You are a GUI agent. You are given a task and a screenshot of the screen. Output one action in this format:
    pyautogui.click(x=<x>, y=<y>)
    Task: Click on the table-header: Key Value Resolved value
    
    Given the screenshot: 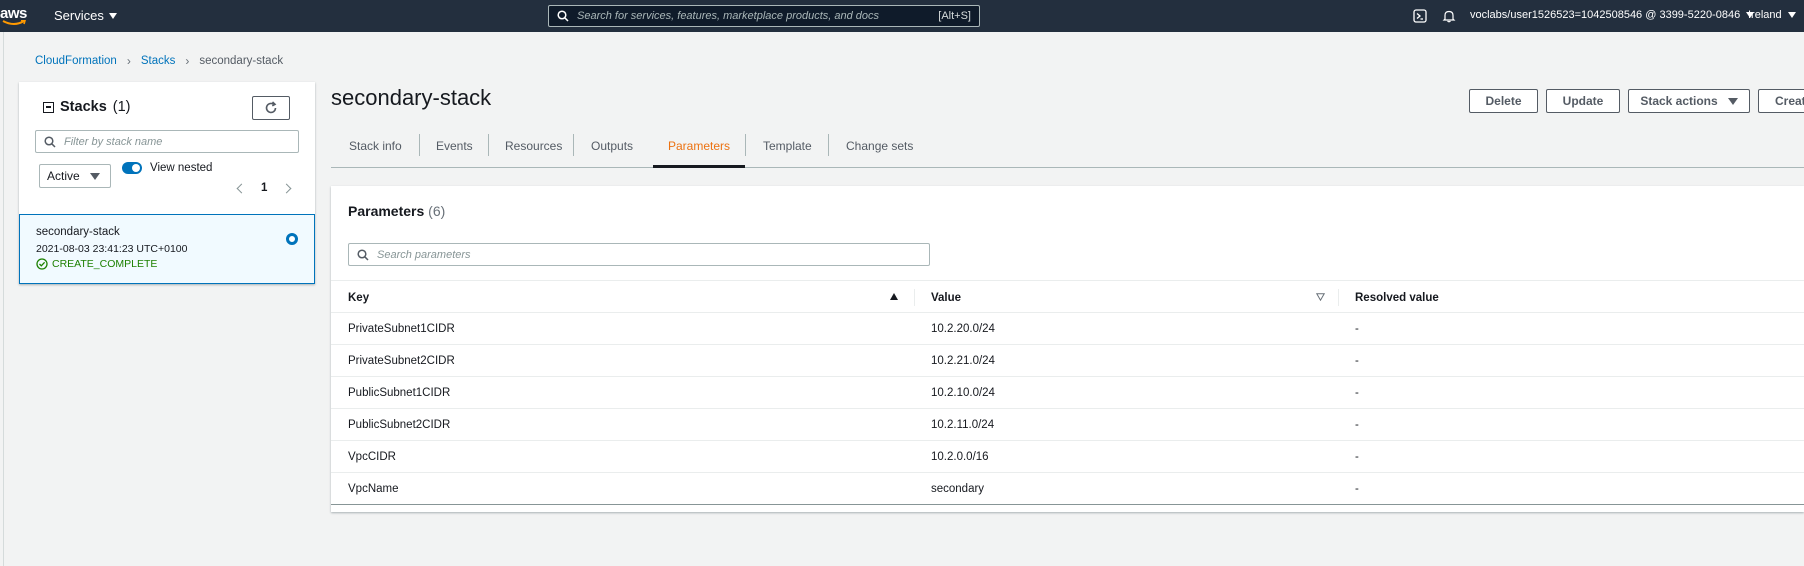 What is the action you would take?
    pyautogui.click(x=1067, y=296)
    